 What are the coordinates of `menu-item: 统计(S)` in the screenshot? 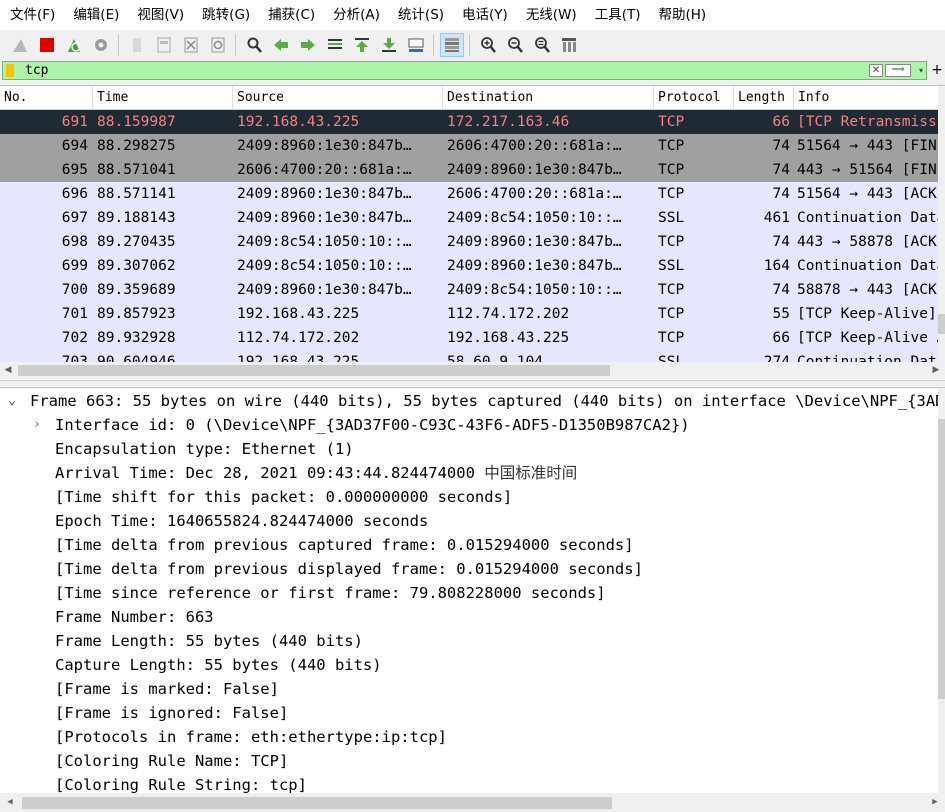 It's located at (420, 15).